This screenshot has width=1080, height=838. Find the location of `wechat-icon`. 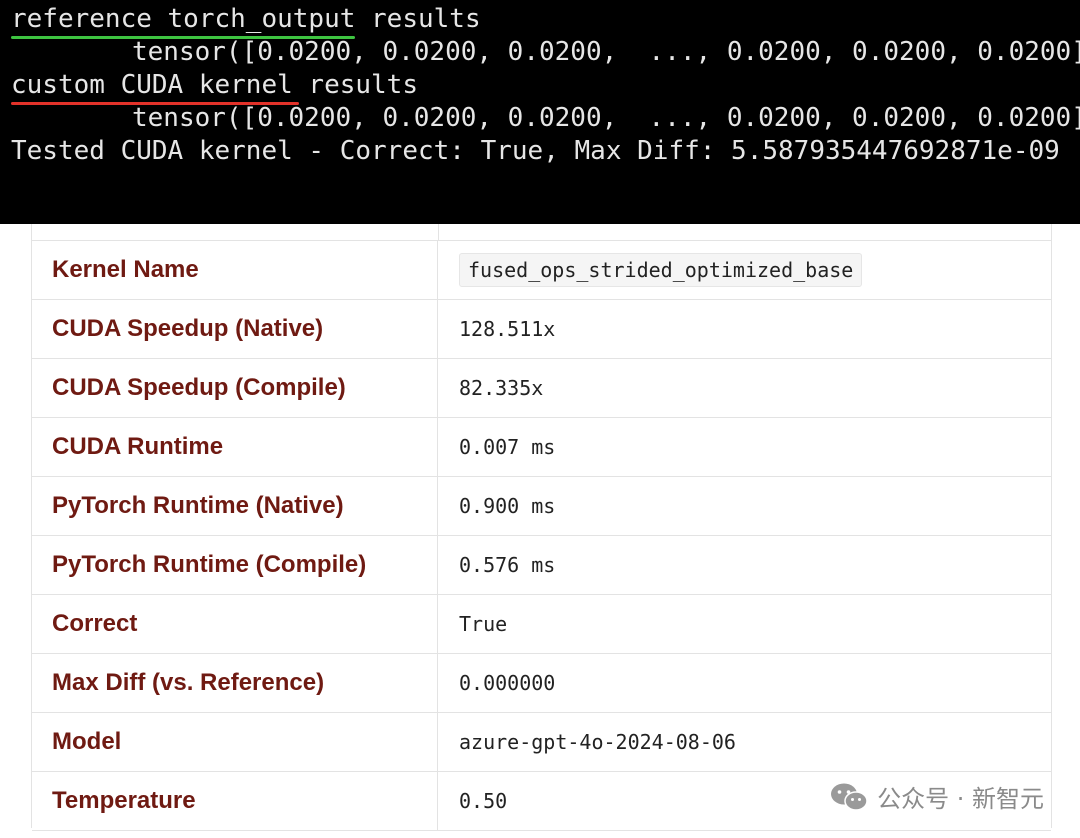

wechat-icon is located at coordinates (849, 797).